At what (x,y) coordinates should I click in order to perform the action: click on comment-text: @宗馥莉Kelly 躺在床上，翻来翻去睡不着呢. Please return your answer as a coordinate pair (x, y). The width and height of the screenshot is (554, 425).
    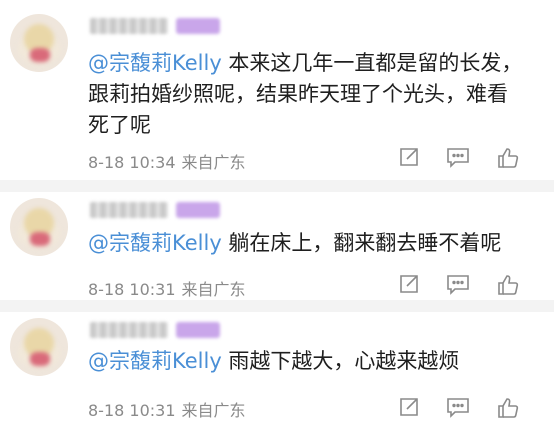
    Looking at the image, I should click on (308, 243).